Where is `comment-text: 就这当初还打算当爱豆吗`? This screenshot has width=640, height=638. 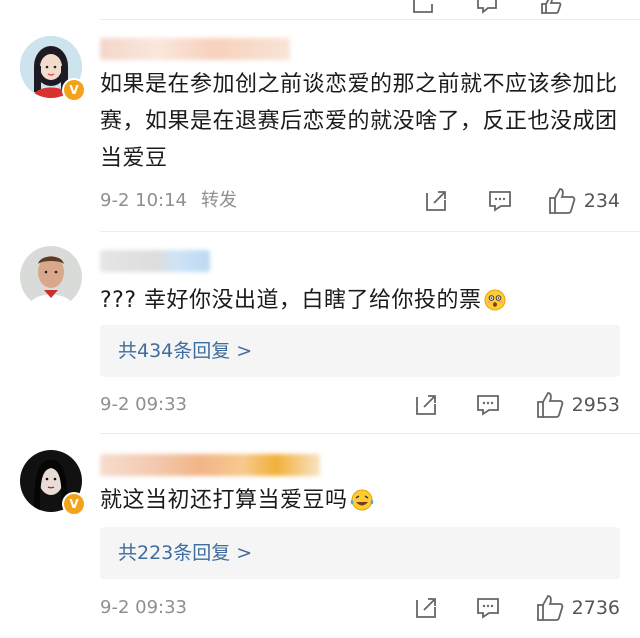
comment-text: 就这当初还打算当爱豆吗 is located at coordinates (360, 500).